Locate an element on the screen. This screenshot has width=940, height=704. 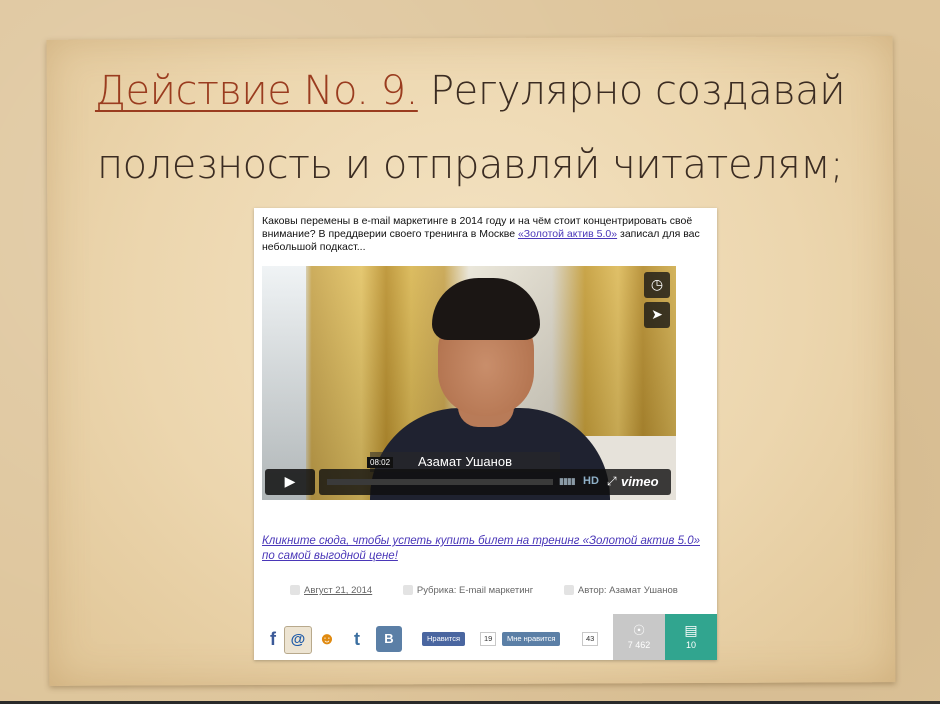
post-author: Автор: Азамат Ушанов is located at coordinates (627, 590).